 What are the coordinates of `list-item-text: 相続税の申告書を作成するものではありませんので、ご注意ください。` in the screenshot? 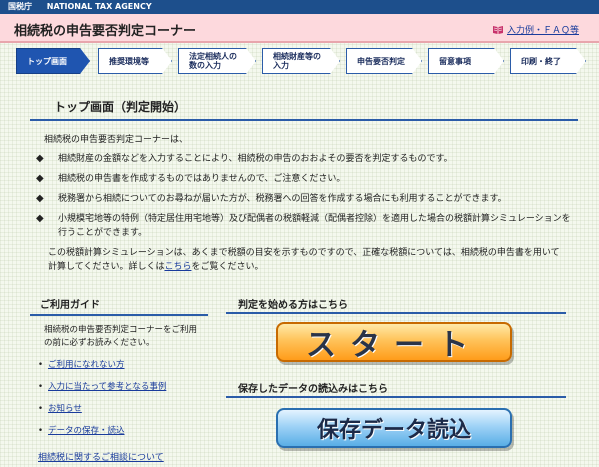 It's located at (202, 179).